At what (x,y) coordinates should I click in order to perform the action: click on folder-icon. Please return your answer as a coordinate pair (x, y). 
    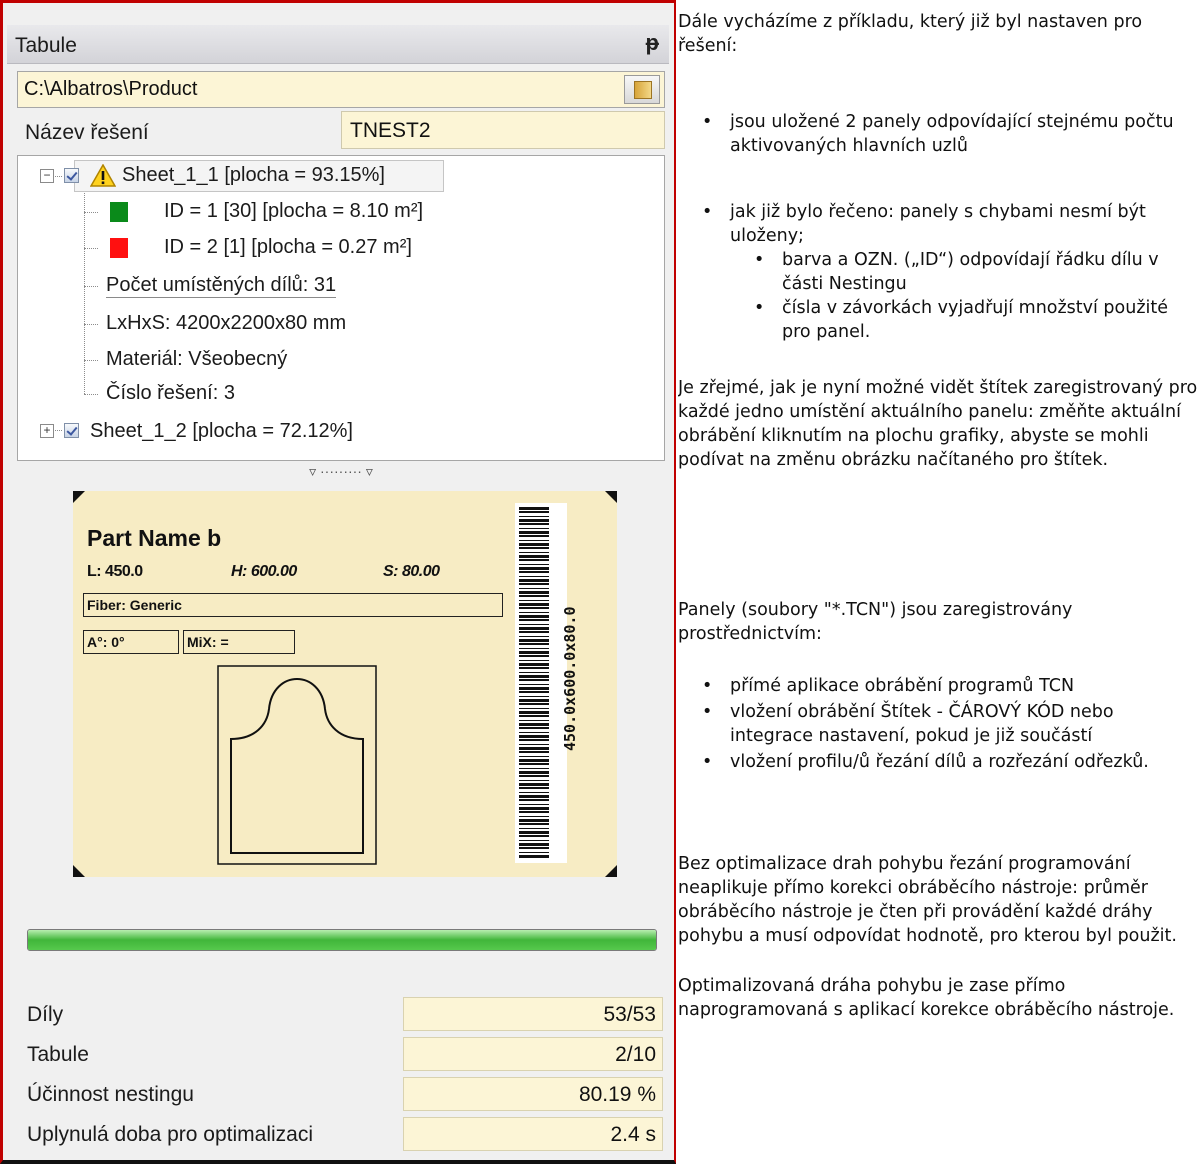
    Looking at the image, I should click on (643, 90).